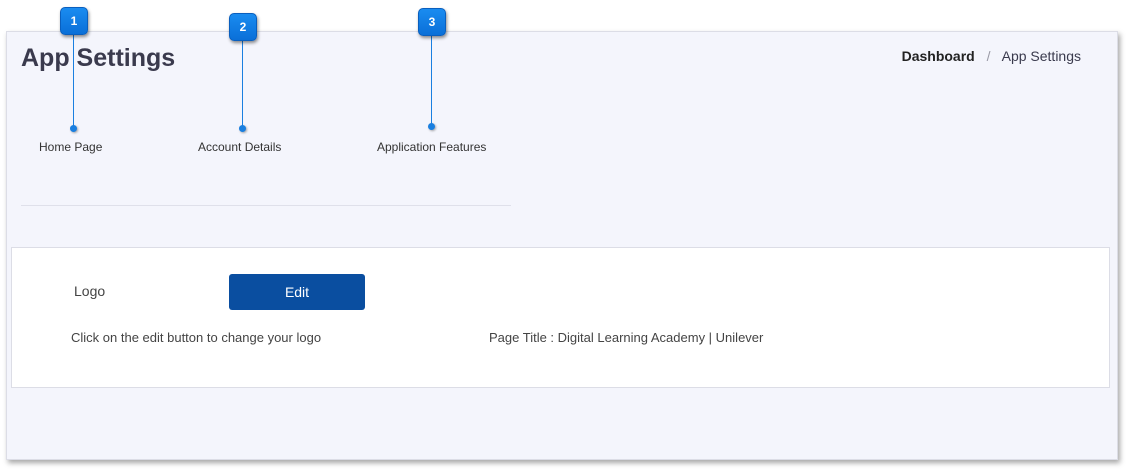 The image size is (1127, 469). Describe the element at coordinates (243, 27) in the screenshot. I see `callout-2-badge: 2` at that location.